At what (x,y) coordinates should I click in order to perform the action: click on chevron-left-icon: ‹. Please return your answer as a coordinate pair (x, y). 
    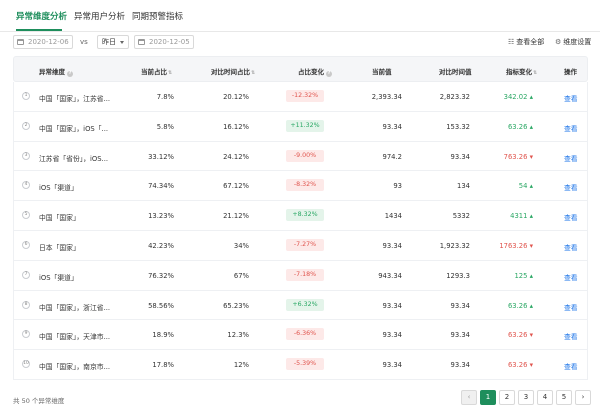
    Looking at the image, I should click on (469, 397).